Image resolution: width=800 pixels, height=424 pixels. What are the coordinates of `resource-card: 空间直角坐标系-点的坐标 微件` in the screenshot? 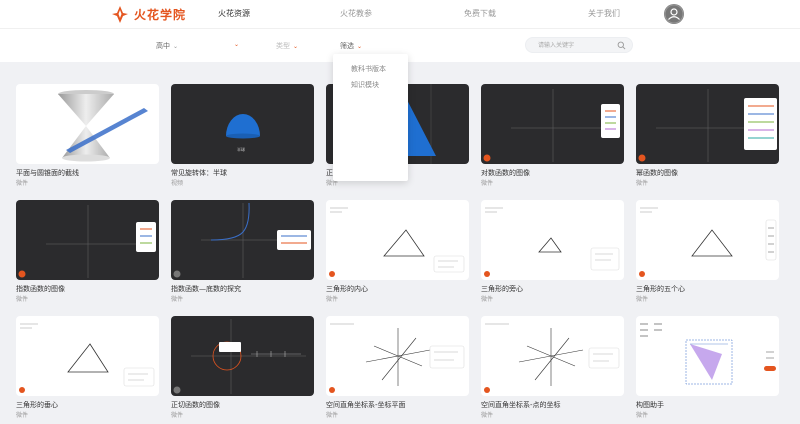 It's located at (552, 370).